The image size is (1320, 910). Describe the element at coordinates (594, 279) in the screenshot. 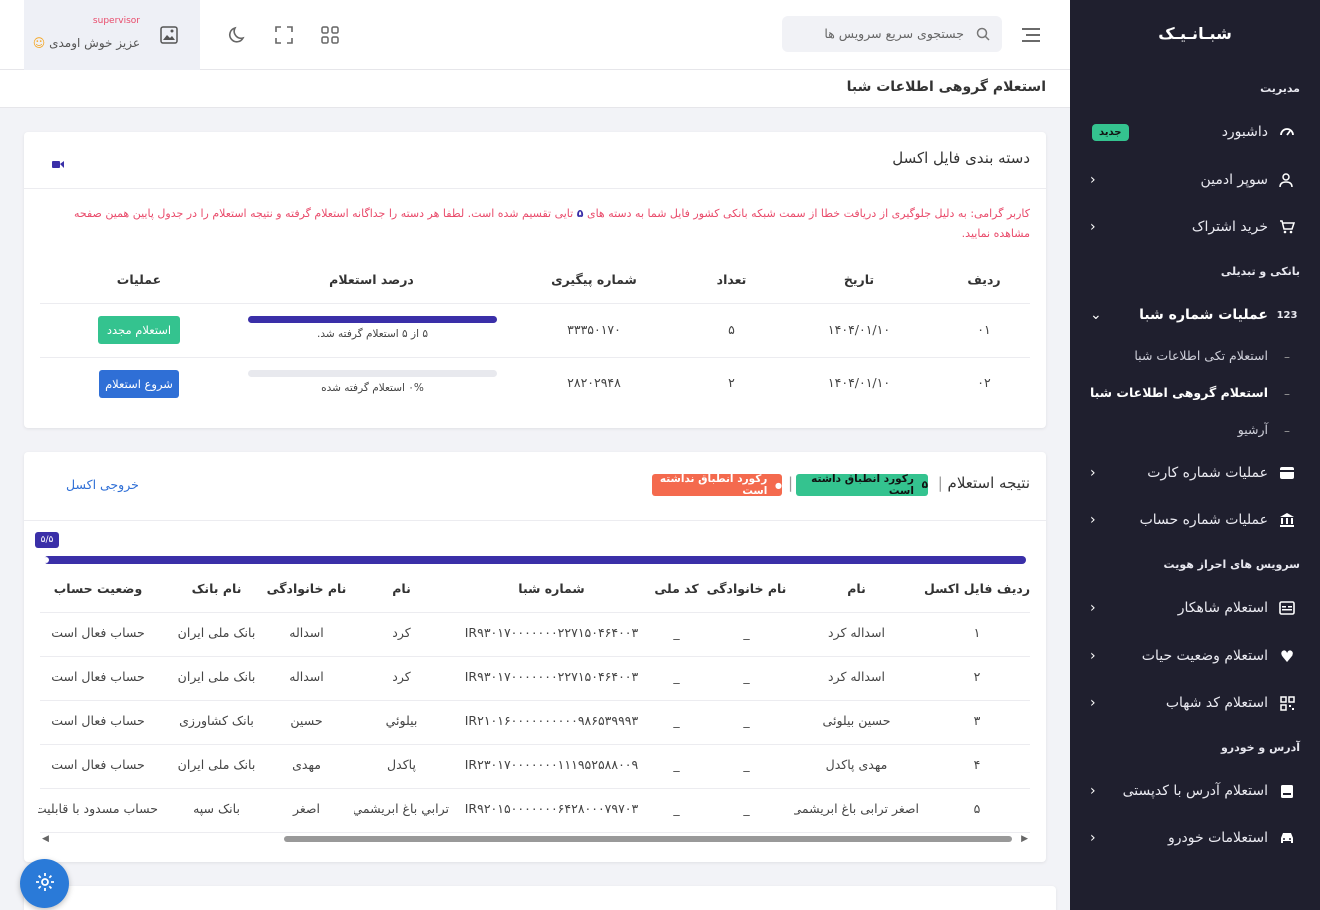

I see `col-header-tracking: شماره پیگیری` at that location.